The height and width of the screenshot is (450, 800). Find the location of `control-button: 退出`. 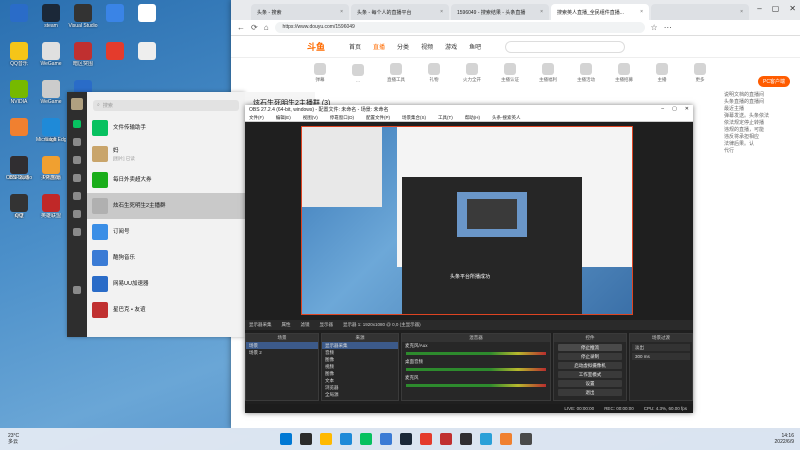

control-button: 退出 is located at coordinates (590, 392).